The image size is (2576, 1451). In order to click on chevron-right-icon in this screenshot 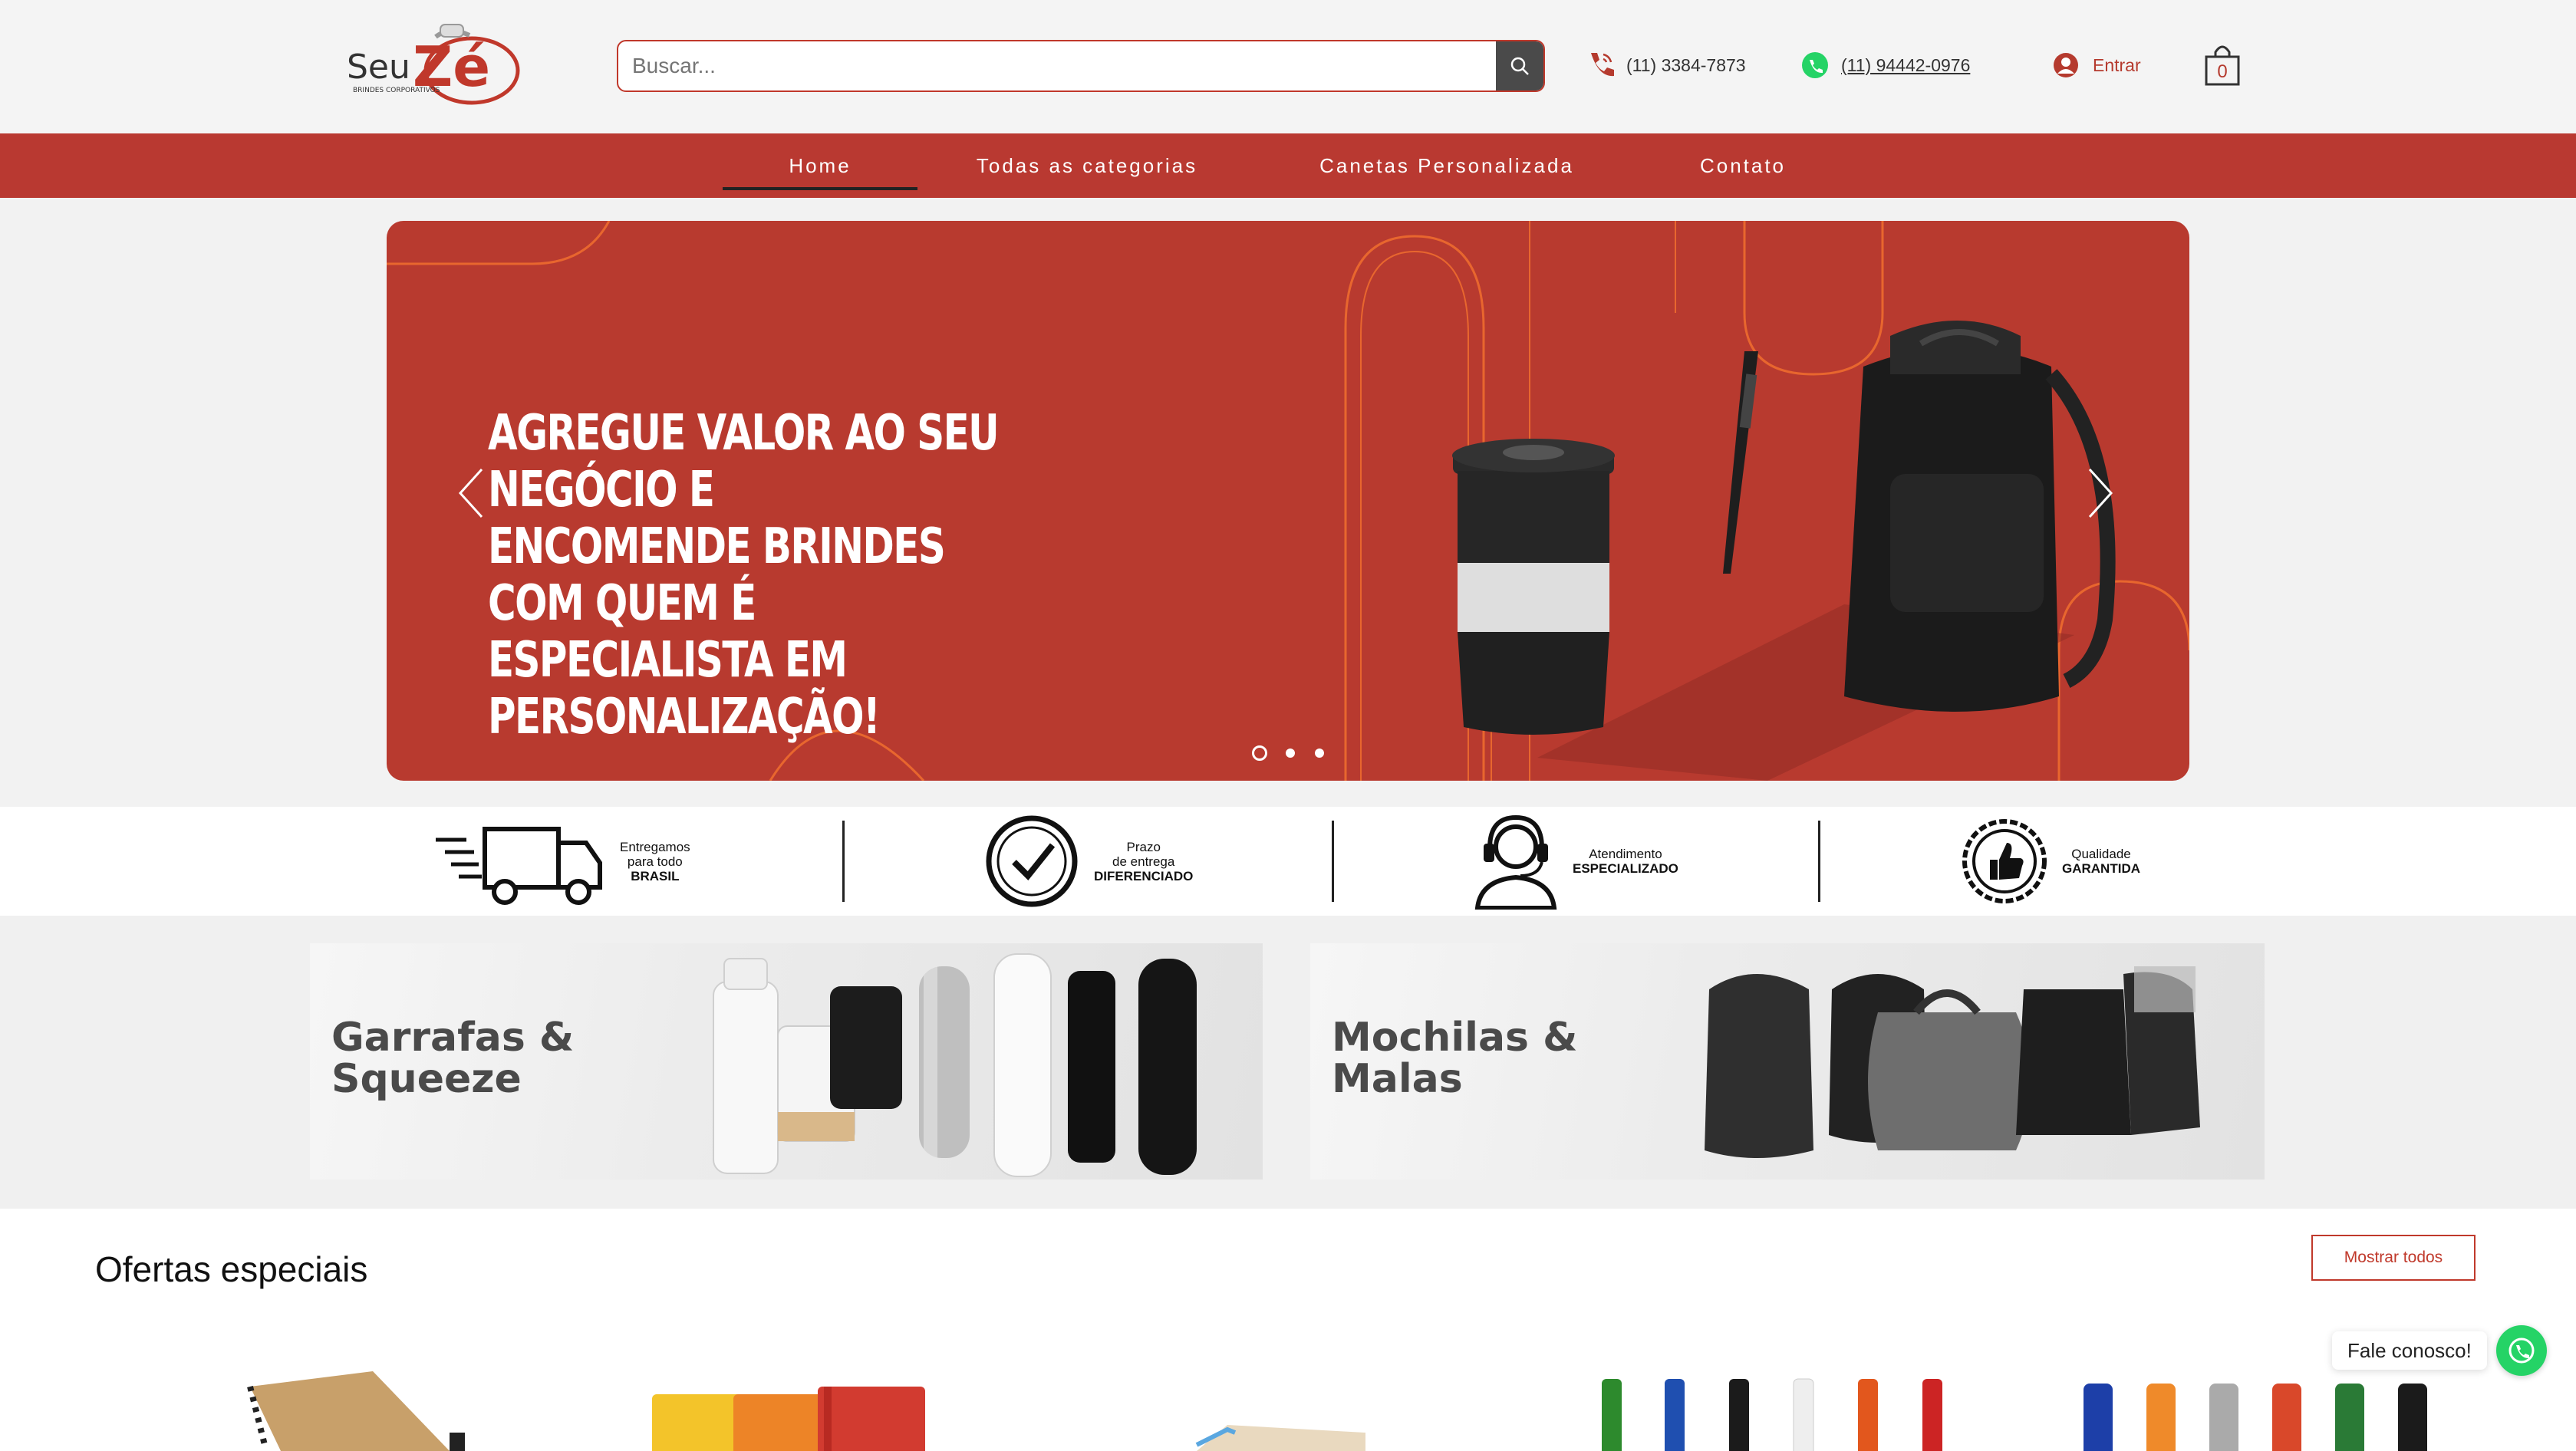, I will do `click(2100, 493)`.